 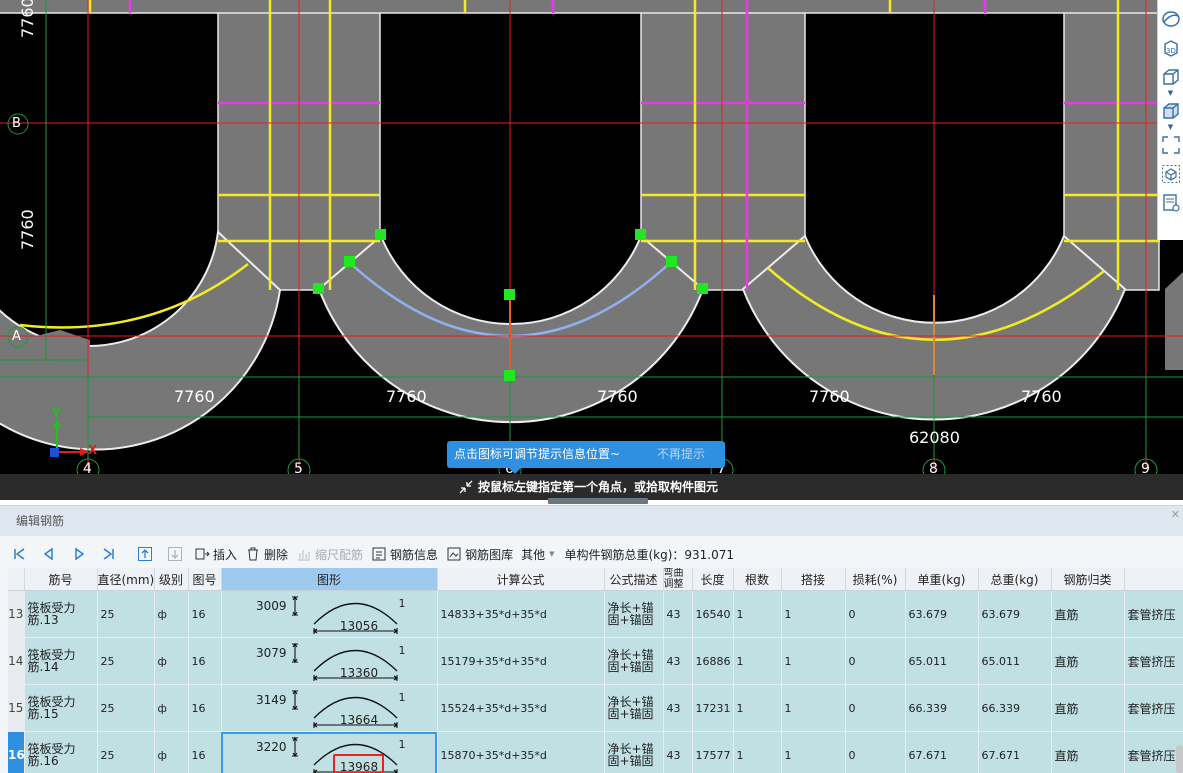 What do you see at coordinates (1171, 48) in the screenshot?
I see `view-3d-icon: 3D` at bounding box center [1171, 48].